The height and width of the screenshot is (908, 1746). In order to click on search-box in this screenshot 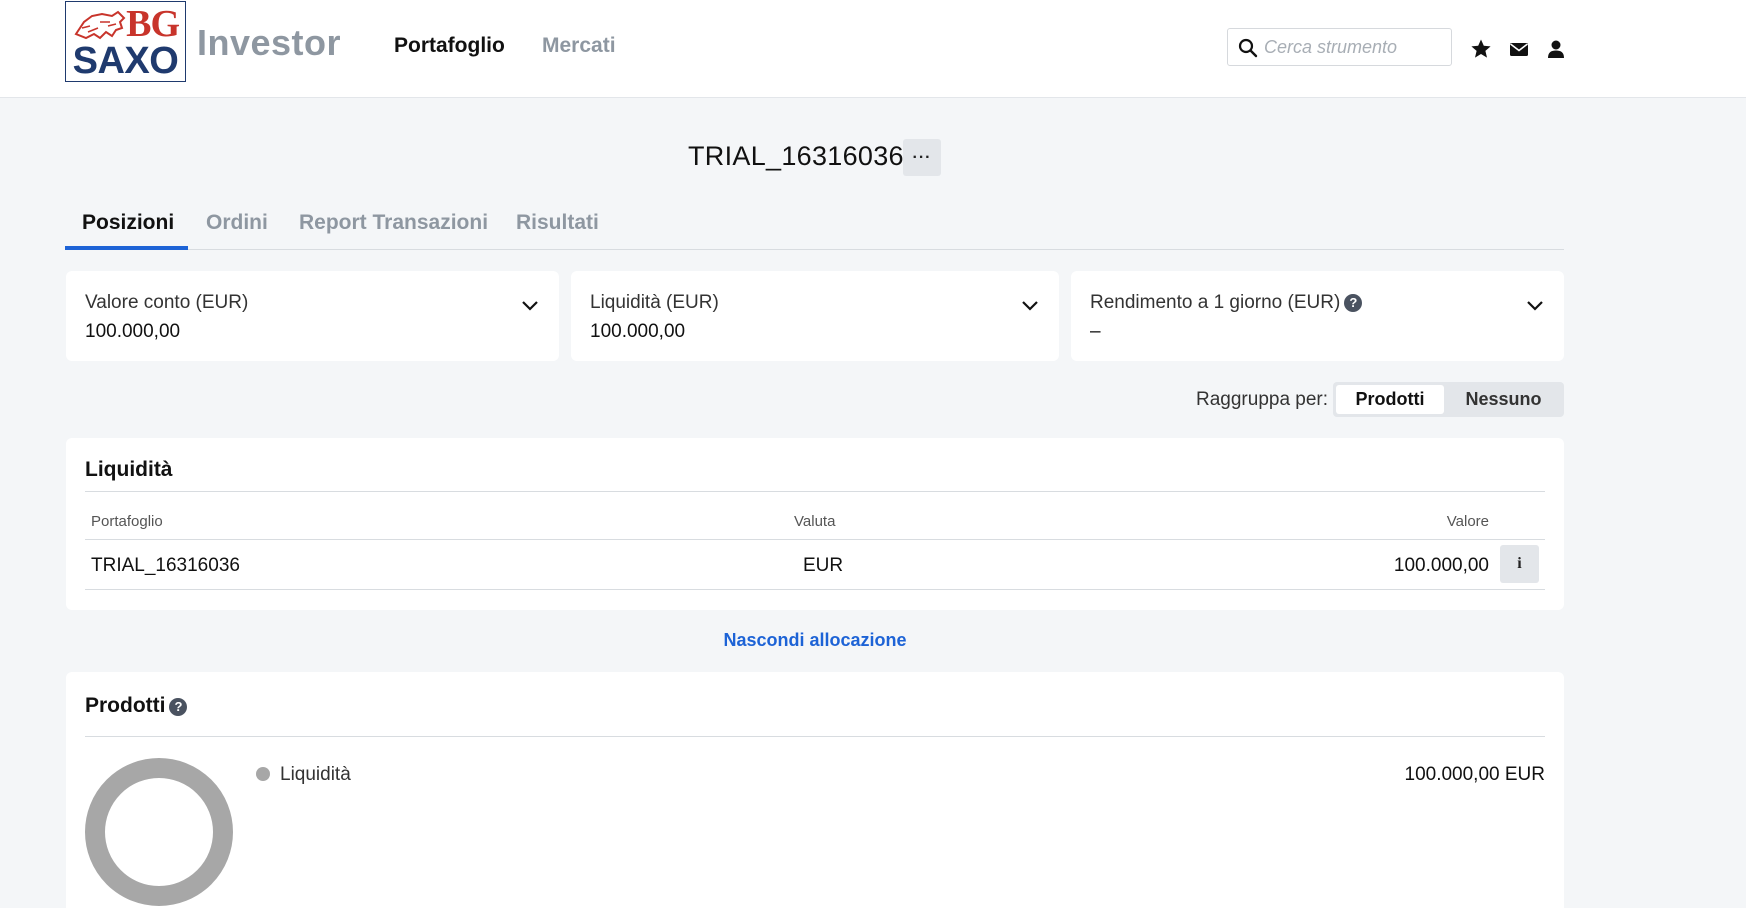, I will do `click(1339, 47)`.